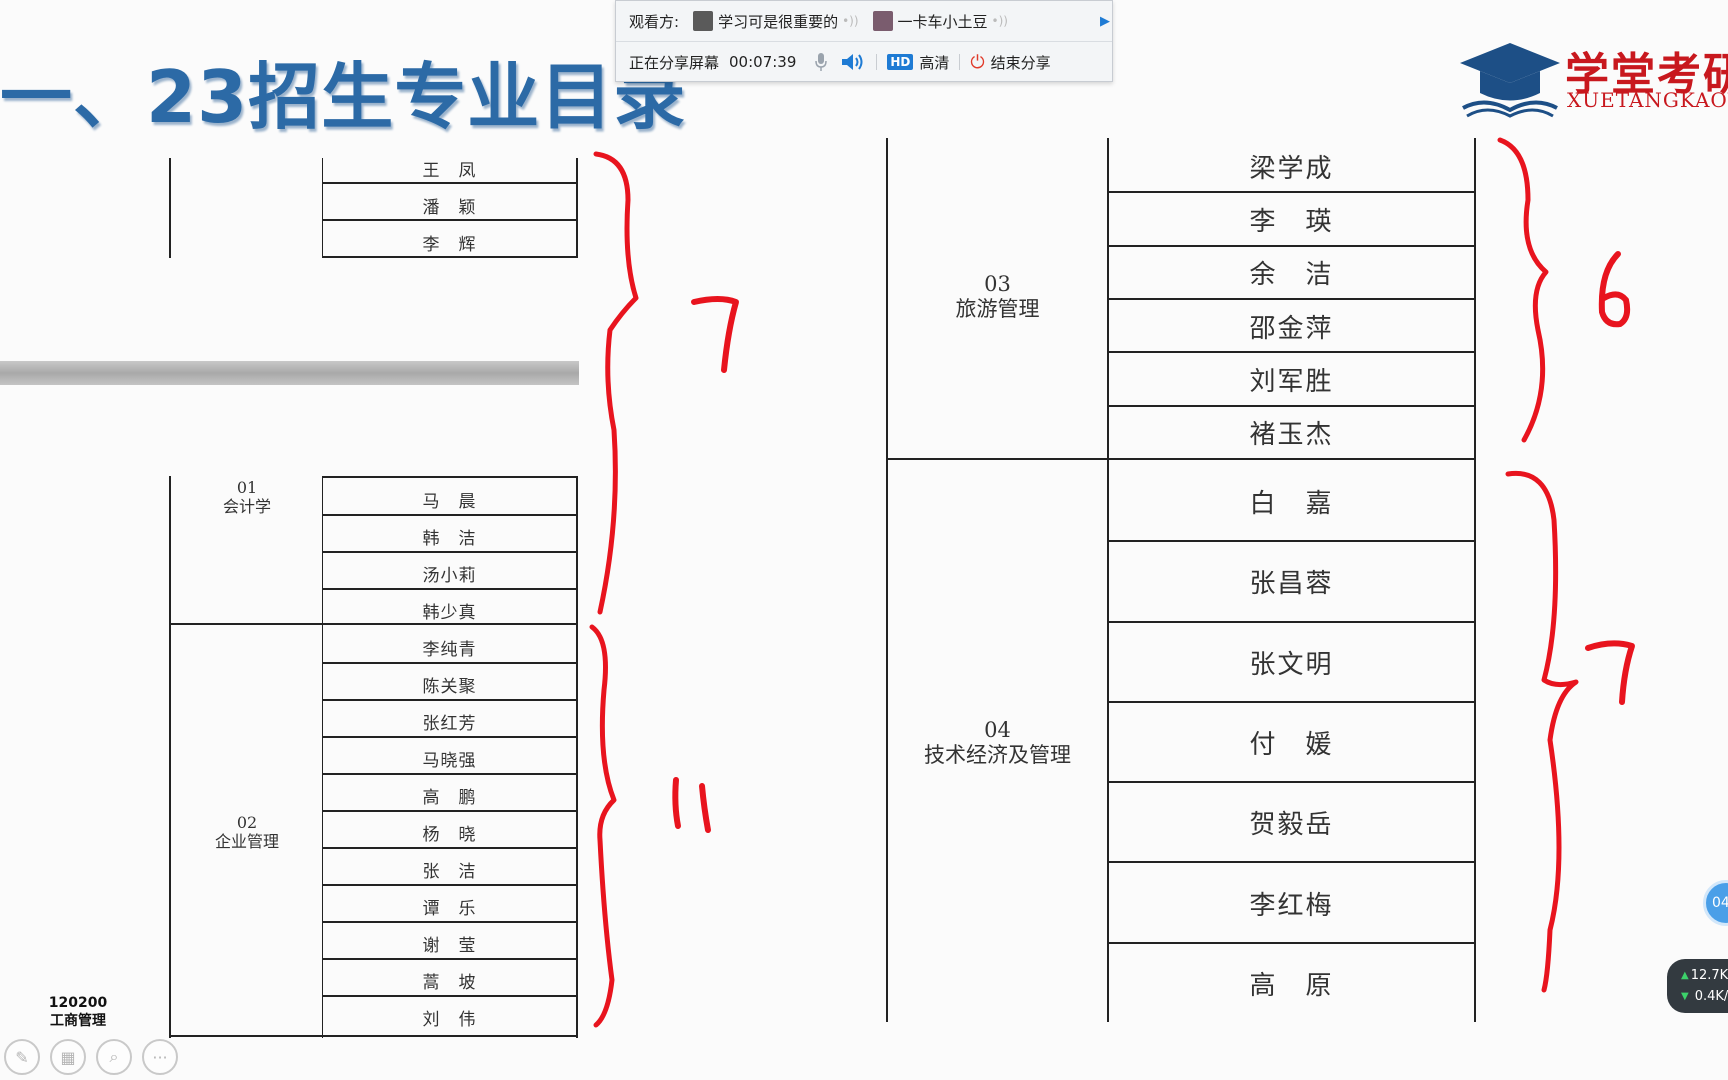 Image resolution: width=1728 pixels, height=1080 pixels. I want to click on pen-icon: ✎, so click(22, 1057).